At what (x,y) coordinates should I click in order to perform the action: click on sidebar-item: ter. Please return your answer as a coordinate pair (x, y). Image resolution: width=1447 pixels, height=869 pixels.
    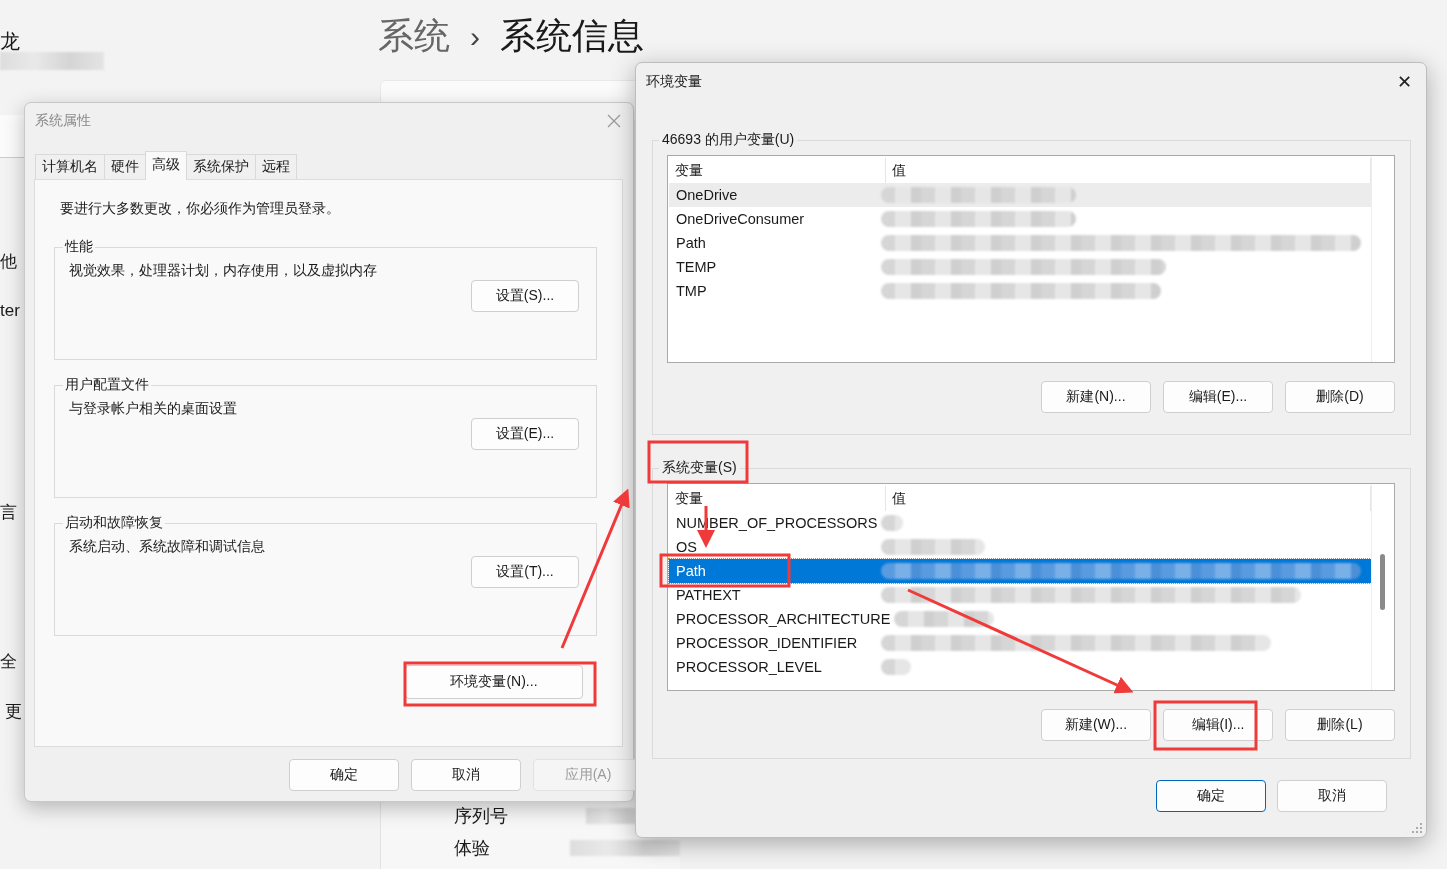
    Looking at the image, I should click on (10, 311).